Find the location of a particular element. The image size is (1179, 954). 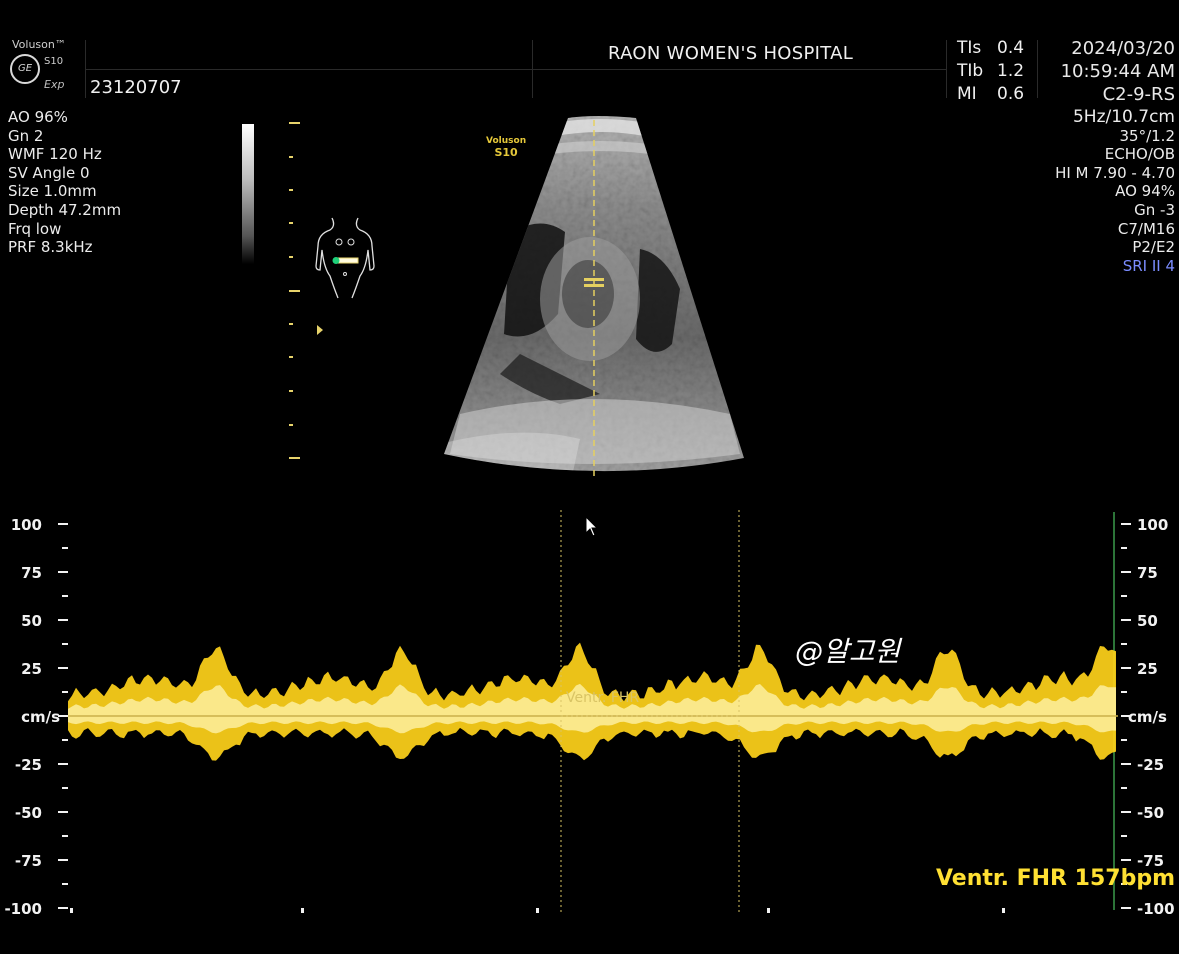

param-line: 35°/1.2 is located at coordinates (1115, 136).